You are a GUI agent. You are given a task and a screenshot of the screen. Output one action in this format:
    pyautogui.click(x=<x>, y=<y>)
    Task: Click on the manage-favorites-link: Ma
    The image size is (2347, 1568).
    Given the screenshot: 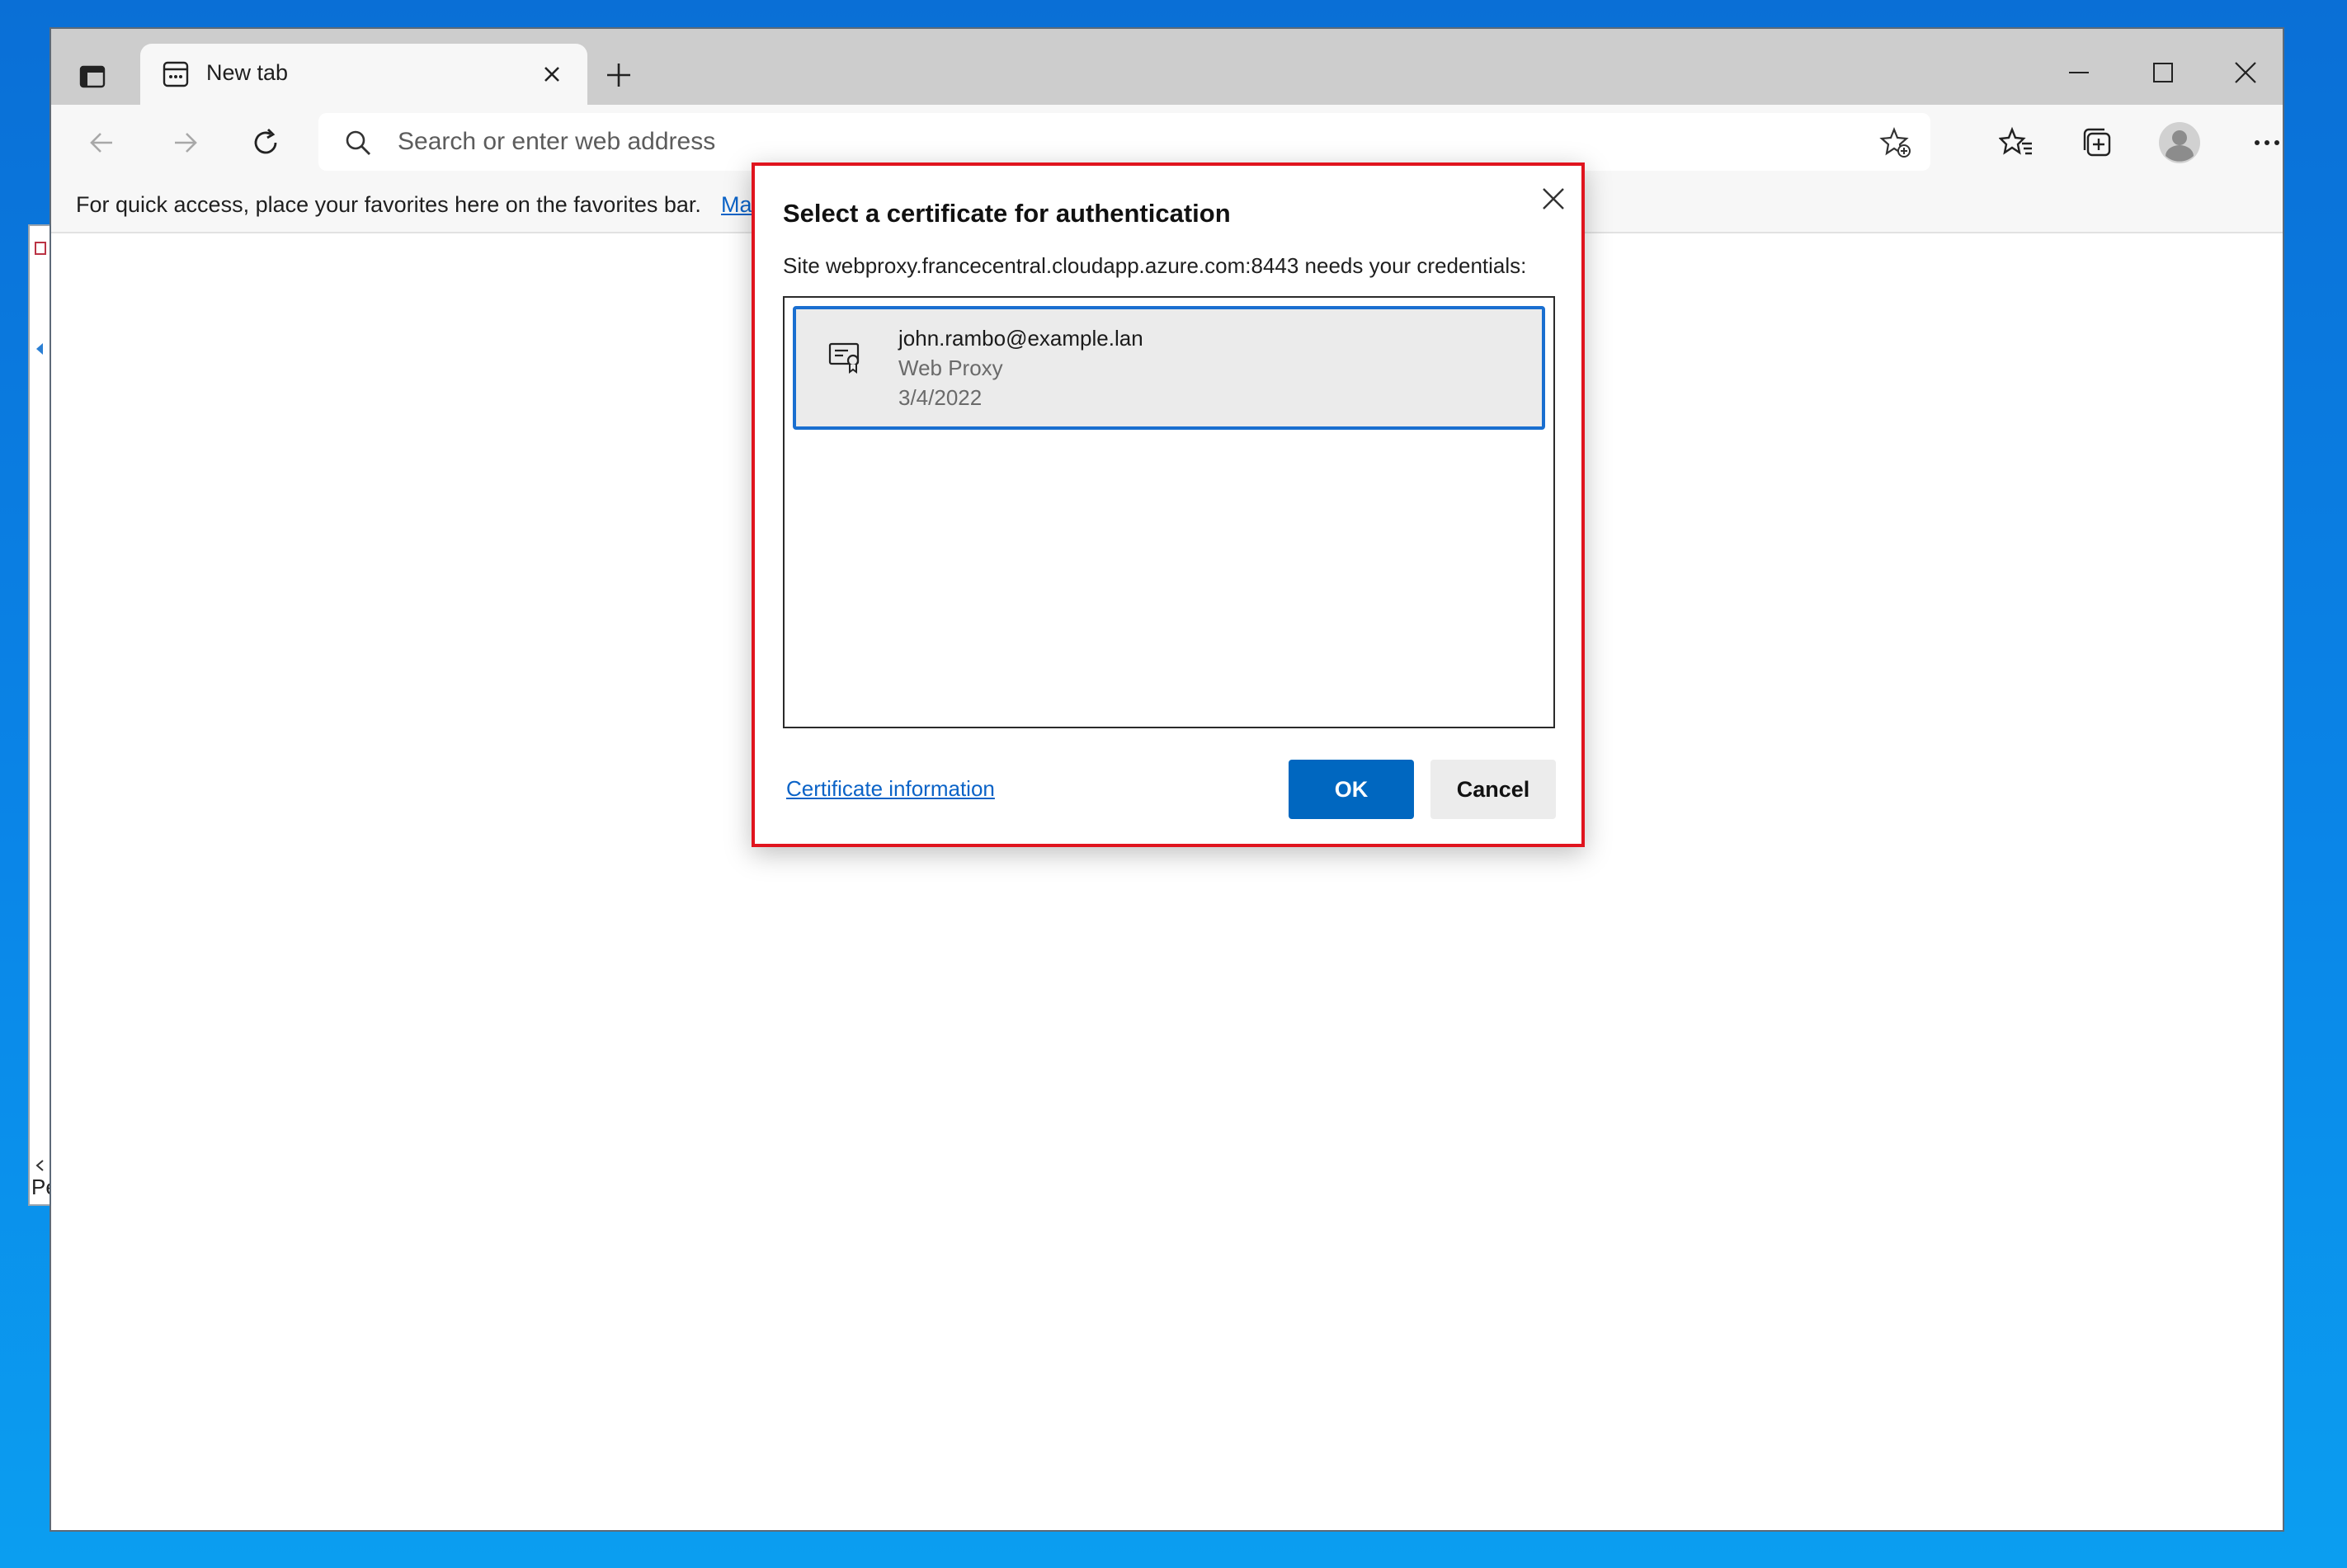 What is the action you would take?
    pyautogui.click(x=737, y=205)
    